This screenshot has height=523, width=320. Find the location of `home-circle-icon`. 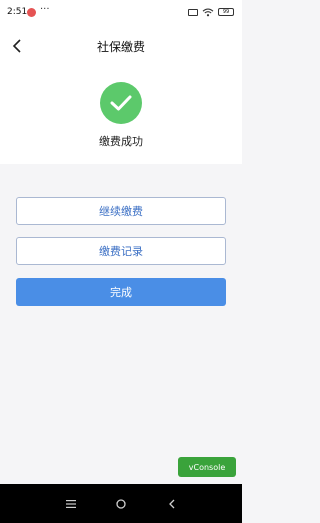

home-circle-icon is located at coordinates (121, 504).